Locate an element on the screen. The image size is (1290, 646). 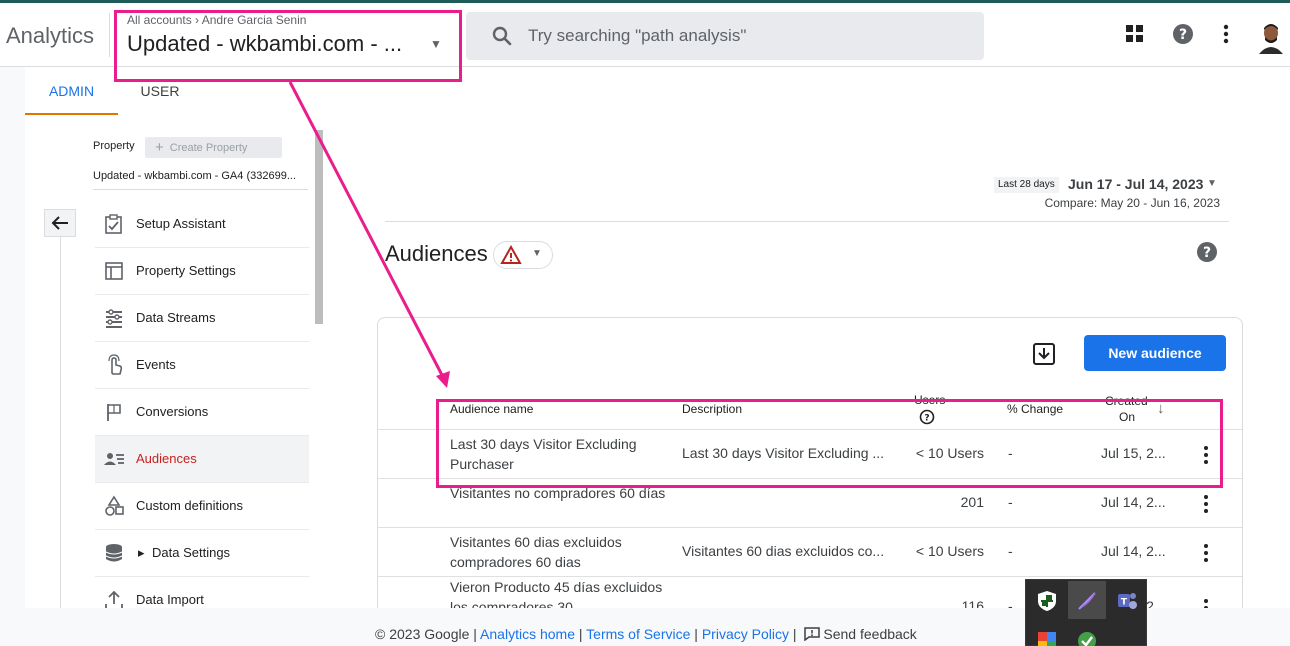
app-tray-icon is located at coordinates (1047, 638).